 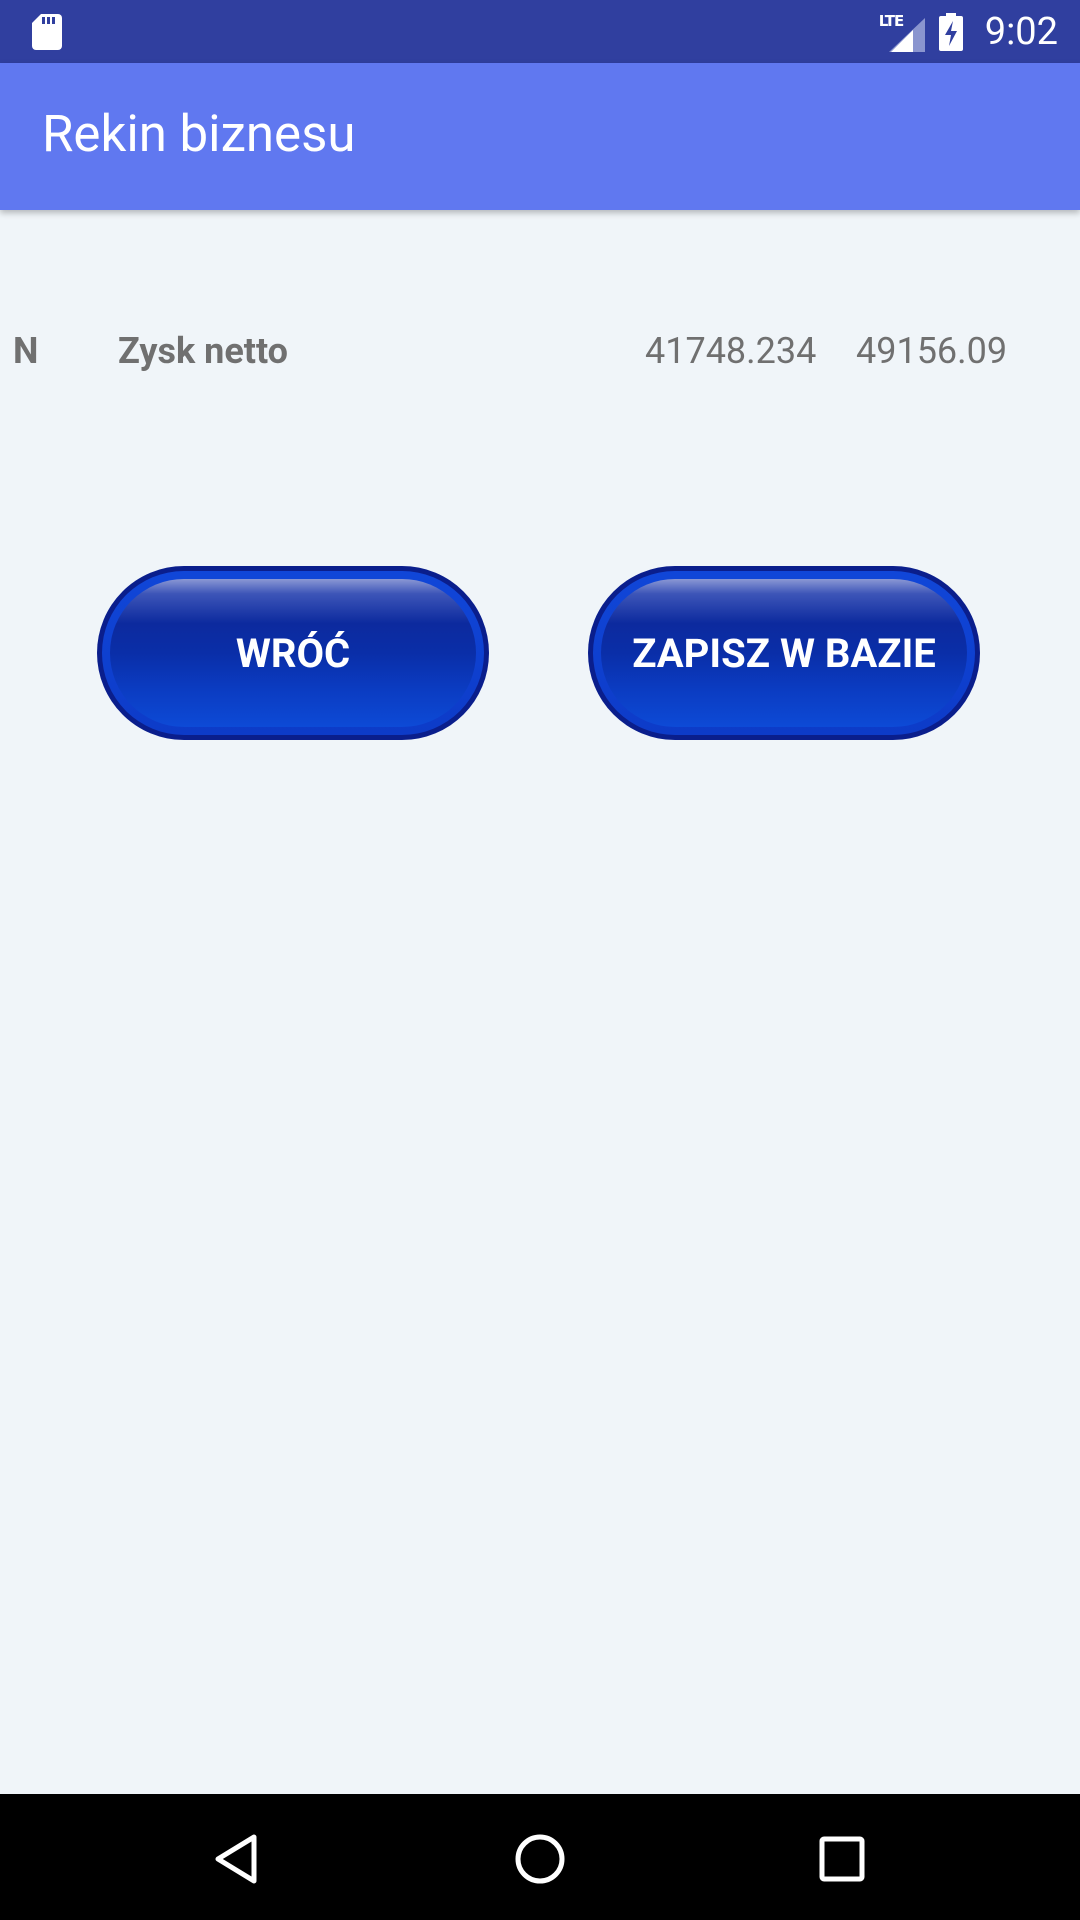 I want to click on back-button-label: WRÓĆ, so click(x=293, y=653).